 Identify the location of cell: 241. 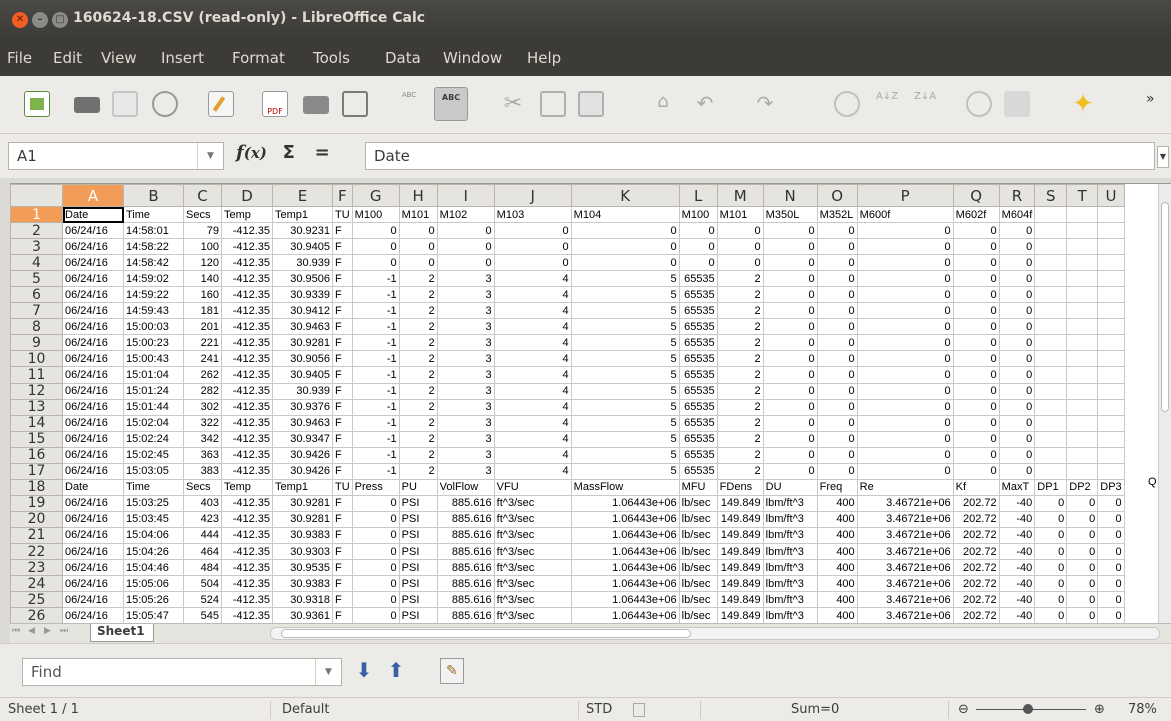
(202, 359).